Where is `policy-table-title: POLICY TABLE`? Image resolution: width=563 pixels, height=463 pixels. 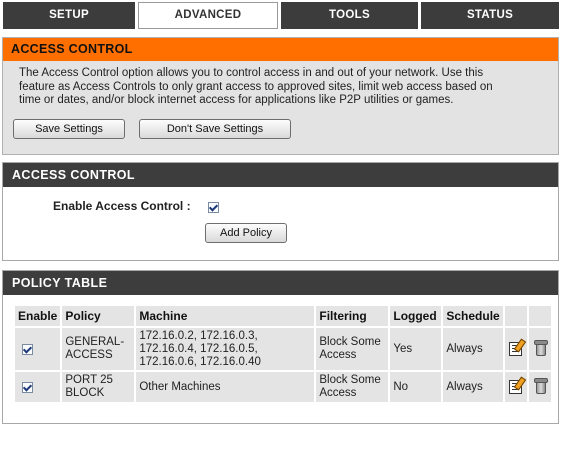 policy-table-title: POLICY TABLE is located at coordinates (280, 283).